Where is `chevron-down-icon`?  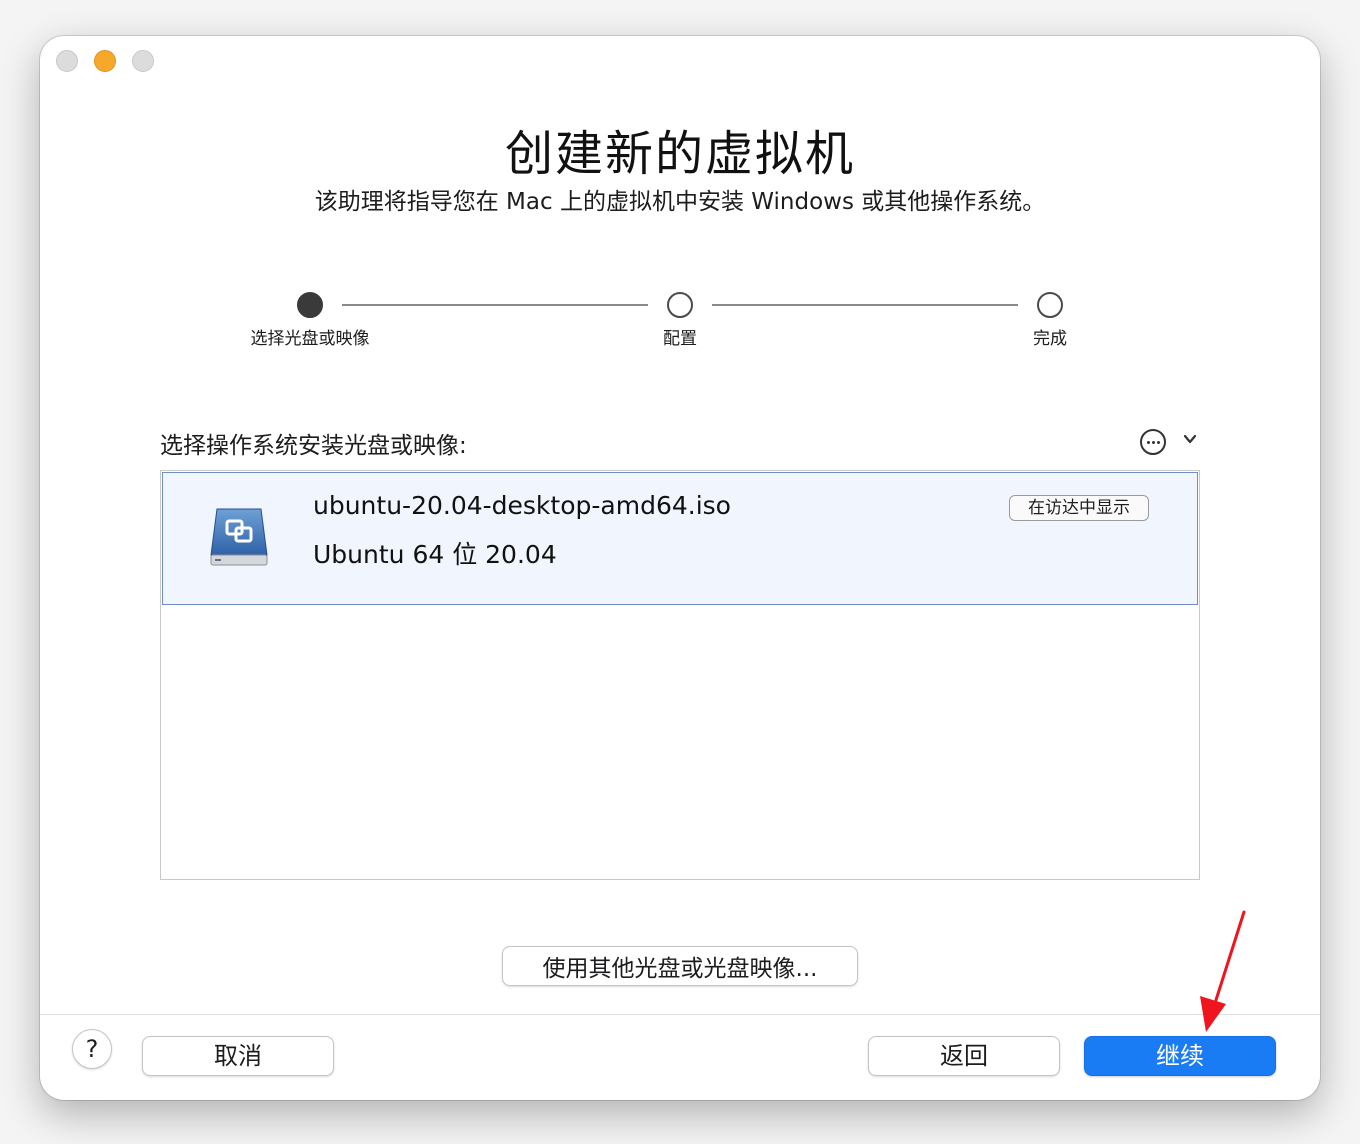
chevron-down-icon is located at coordinates (1190, 439).